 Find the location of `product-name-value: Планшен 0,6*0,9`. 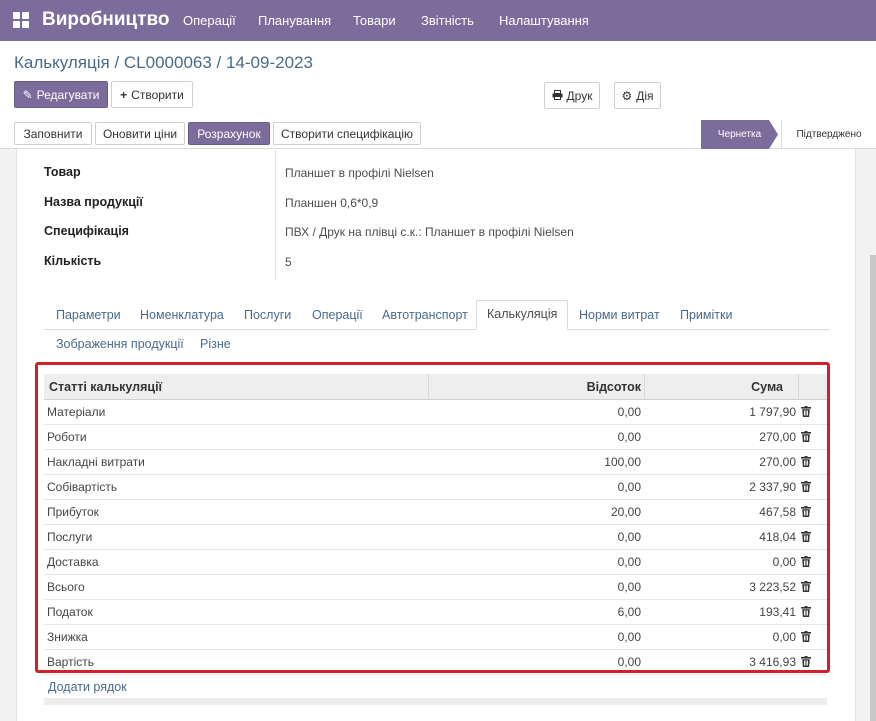

product-name-value: Планшен 0,6*0,9 is located at coordinates (332, 203).